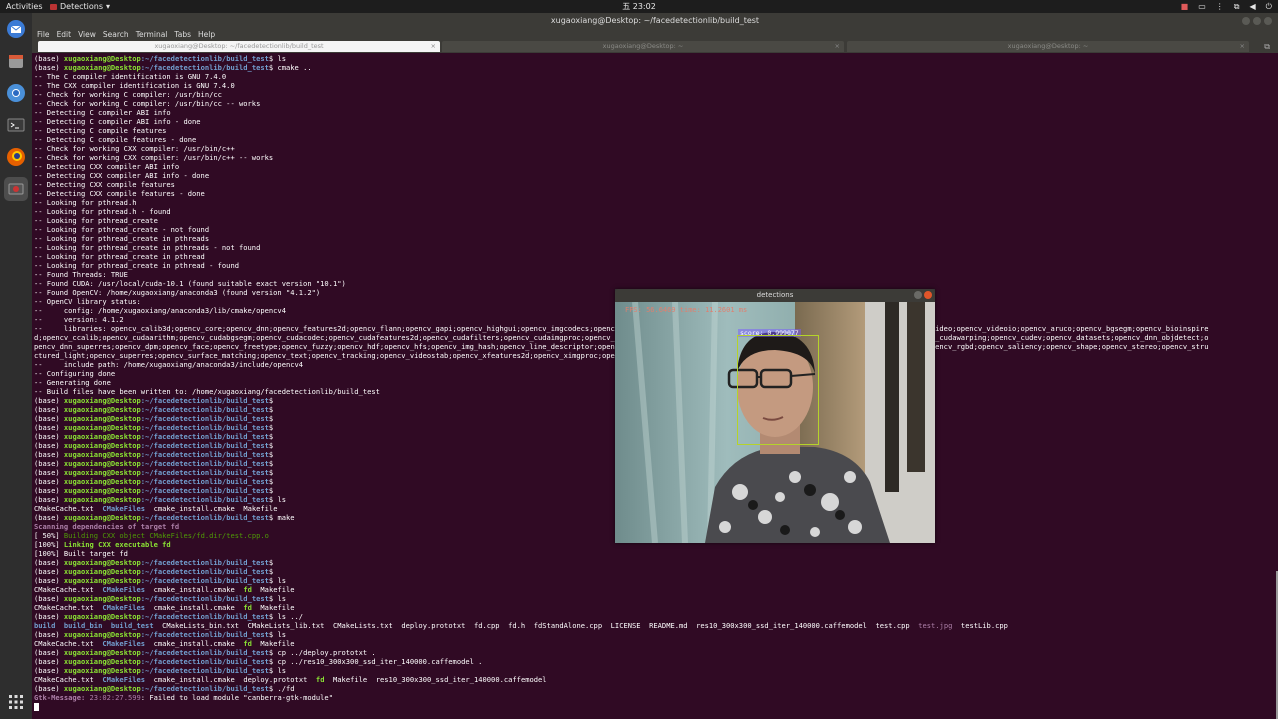 This screenshot has width=1278, height=719. What do you see at coordinates (80, 6) in the screenshot?
I see `app-menu: Detections ▾` at bounding box center [80, 6].